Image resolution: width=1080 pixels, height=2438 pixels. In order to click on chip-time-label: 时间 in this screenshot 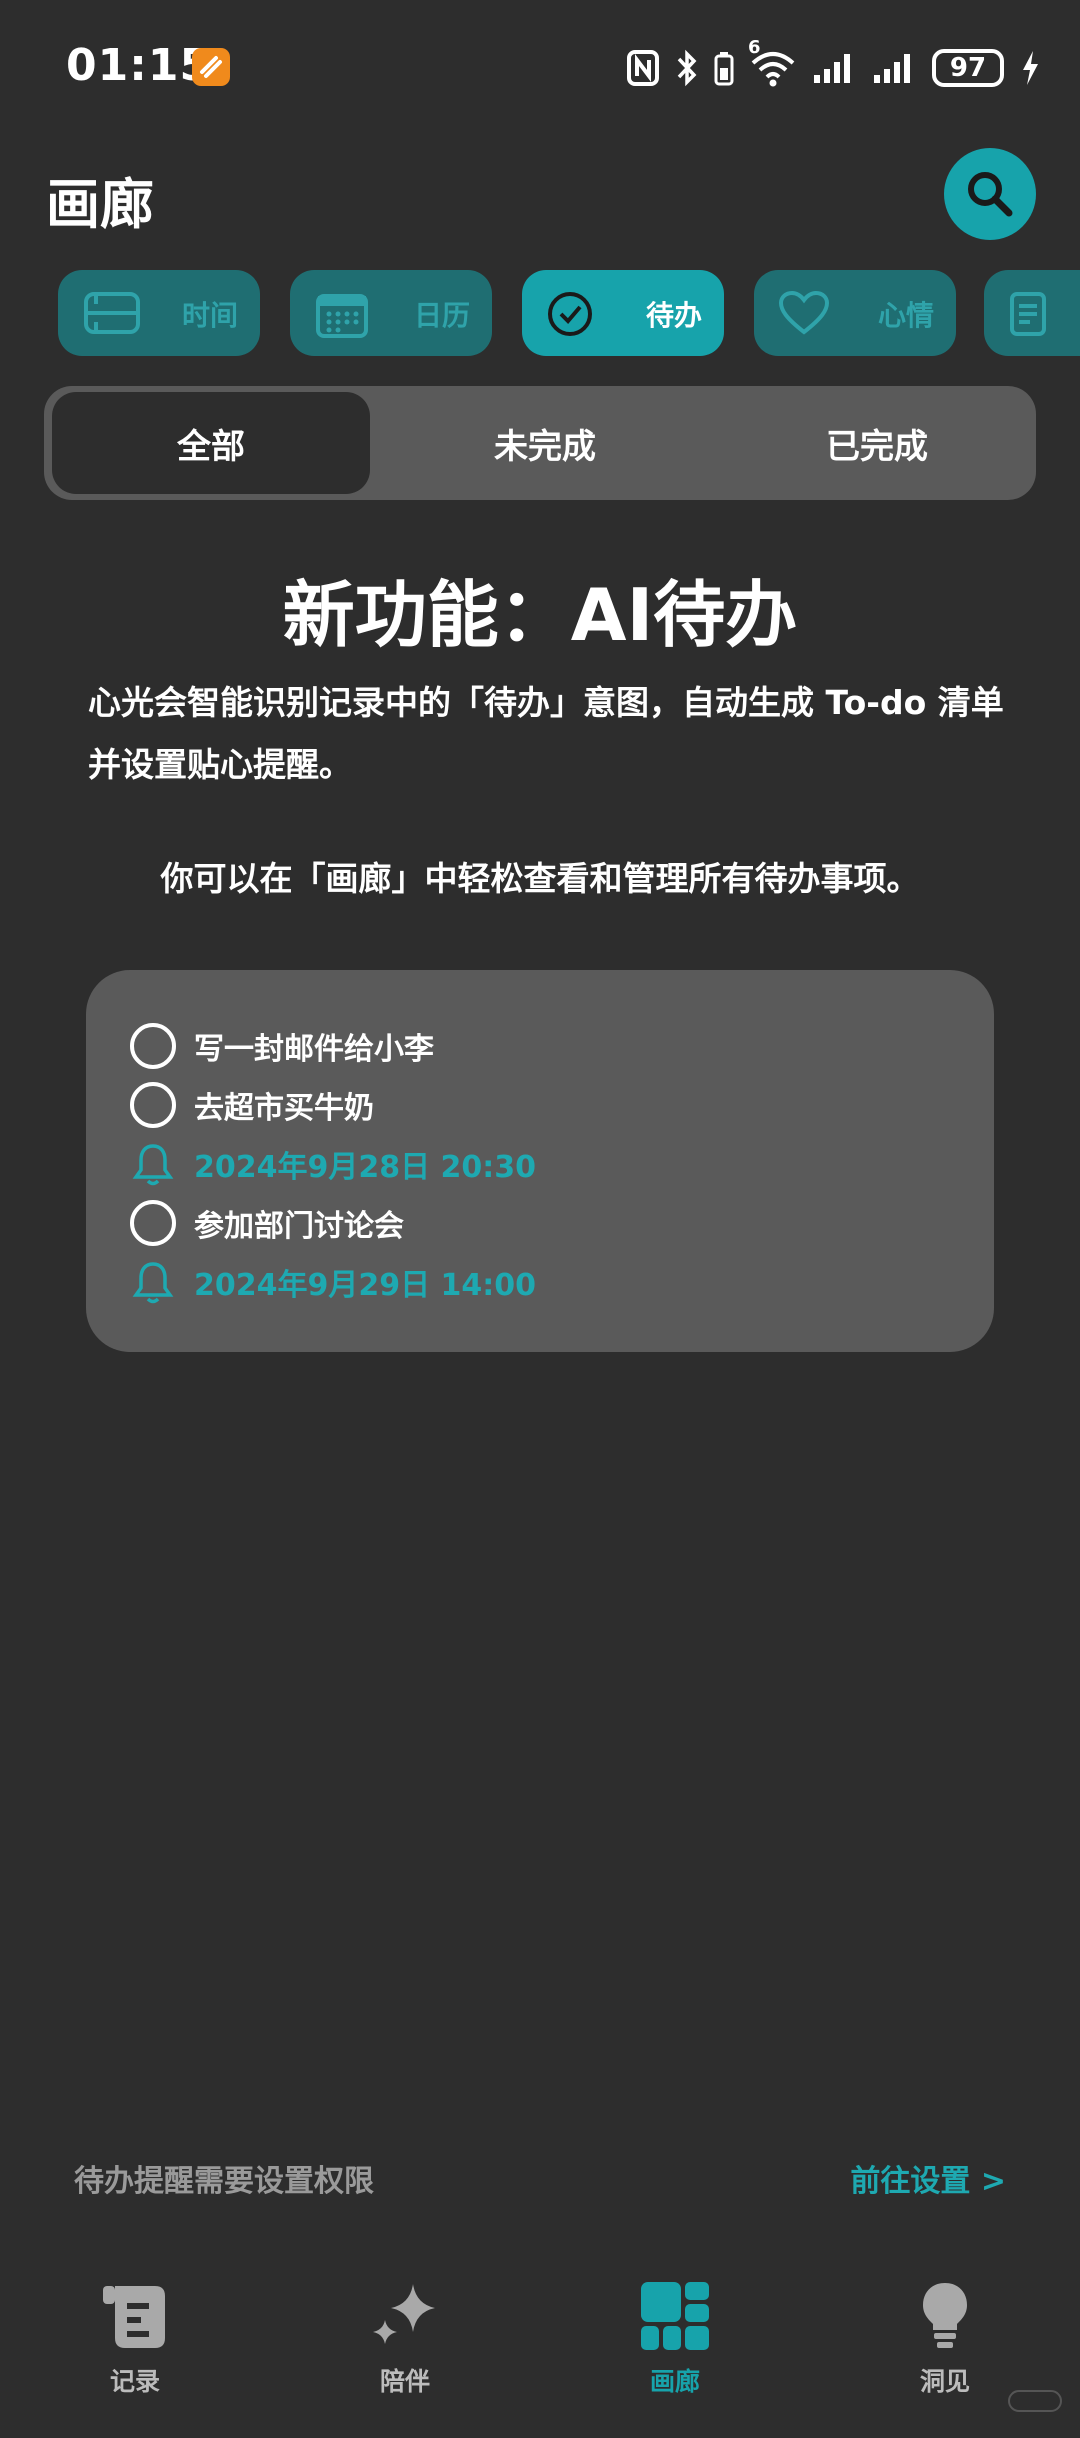, I will do `click(209, 315)`.